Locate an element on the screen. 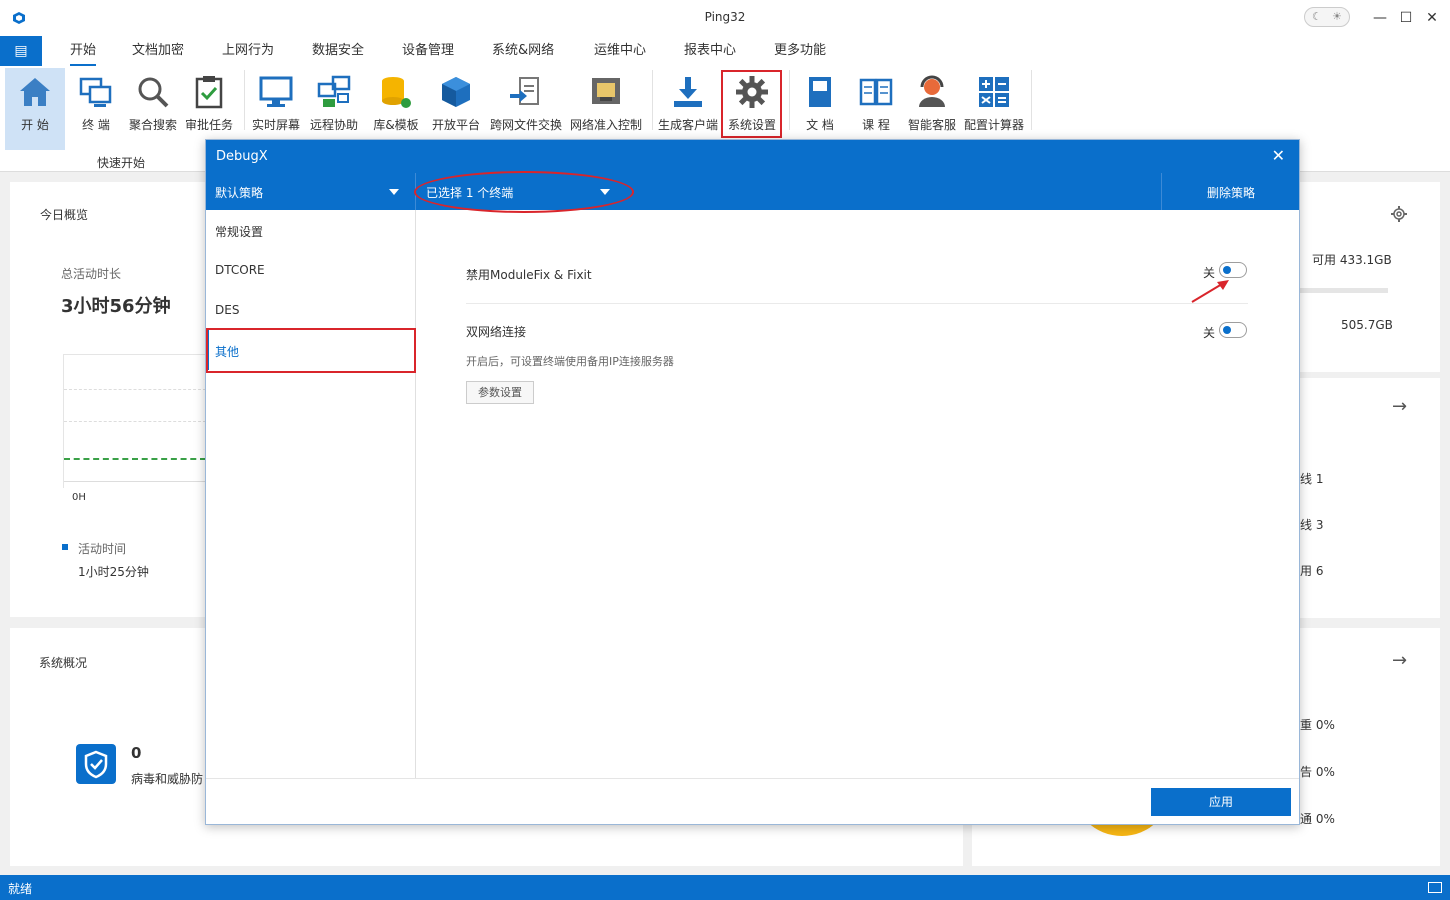 This screenshot has width=1450, height=900. ribbon-search-button: 聚合搜索 is located at coordinates (153, 108).